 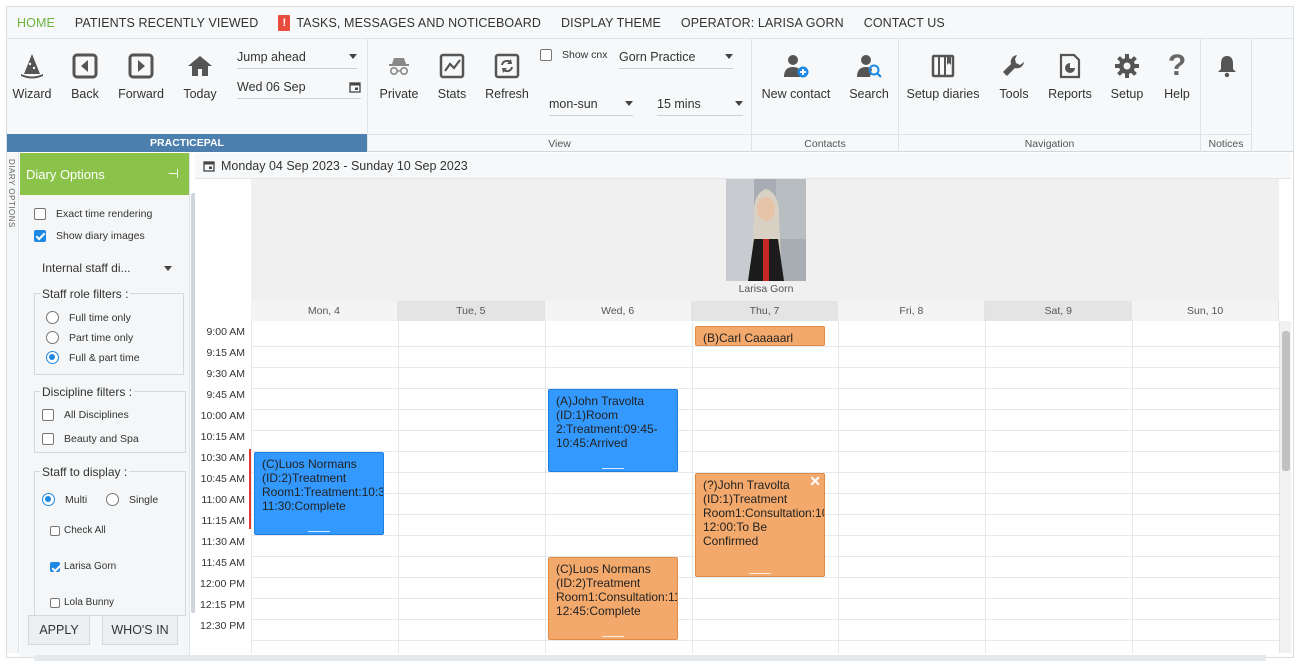 I want to click on day-header: Sun, 10, so click(x=1206, y=311).